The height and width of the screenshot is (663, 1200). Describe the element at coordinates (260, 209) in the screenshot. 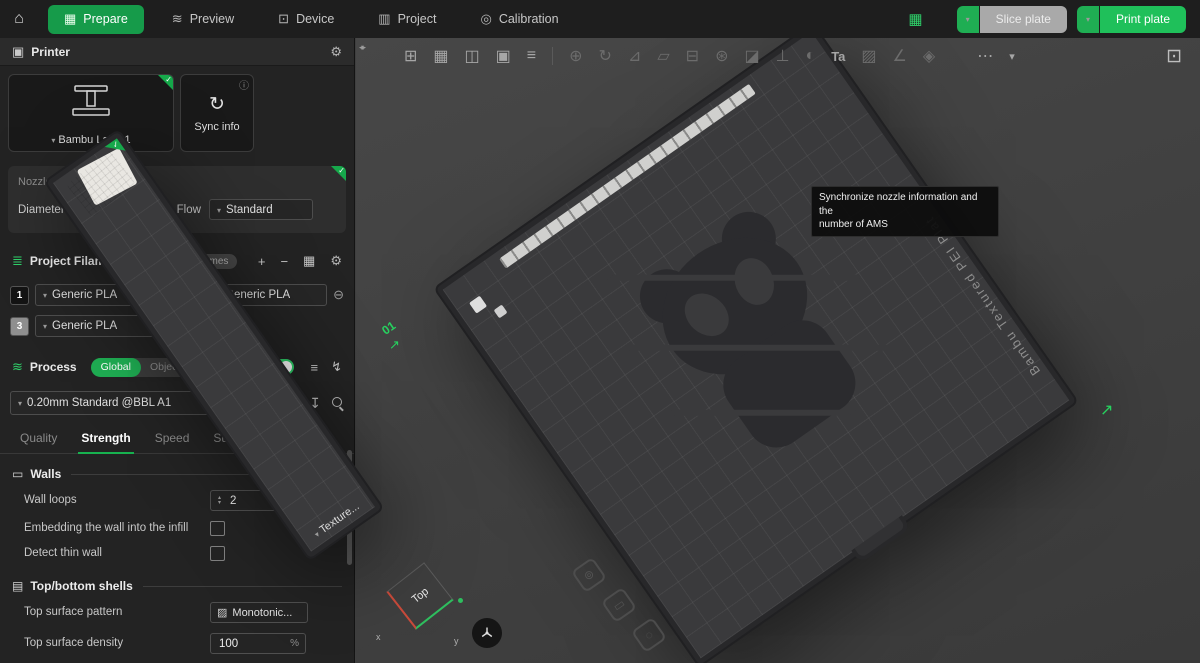

I see `flow-select: Standard` at that location.